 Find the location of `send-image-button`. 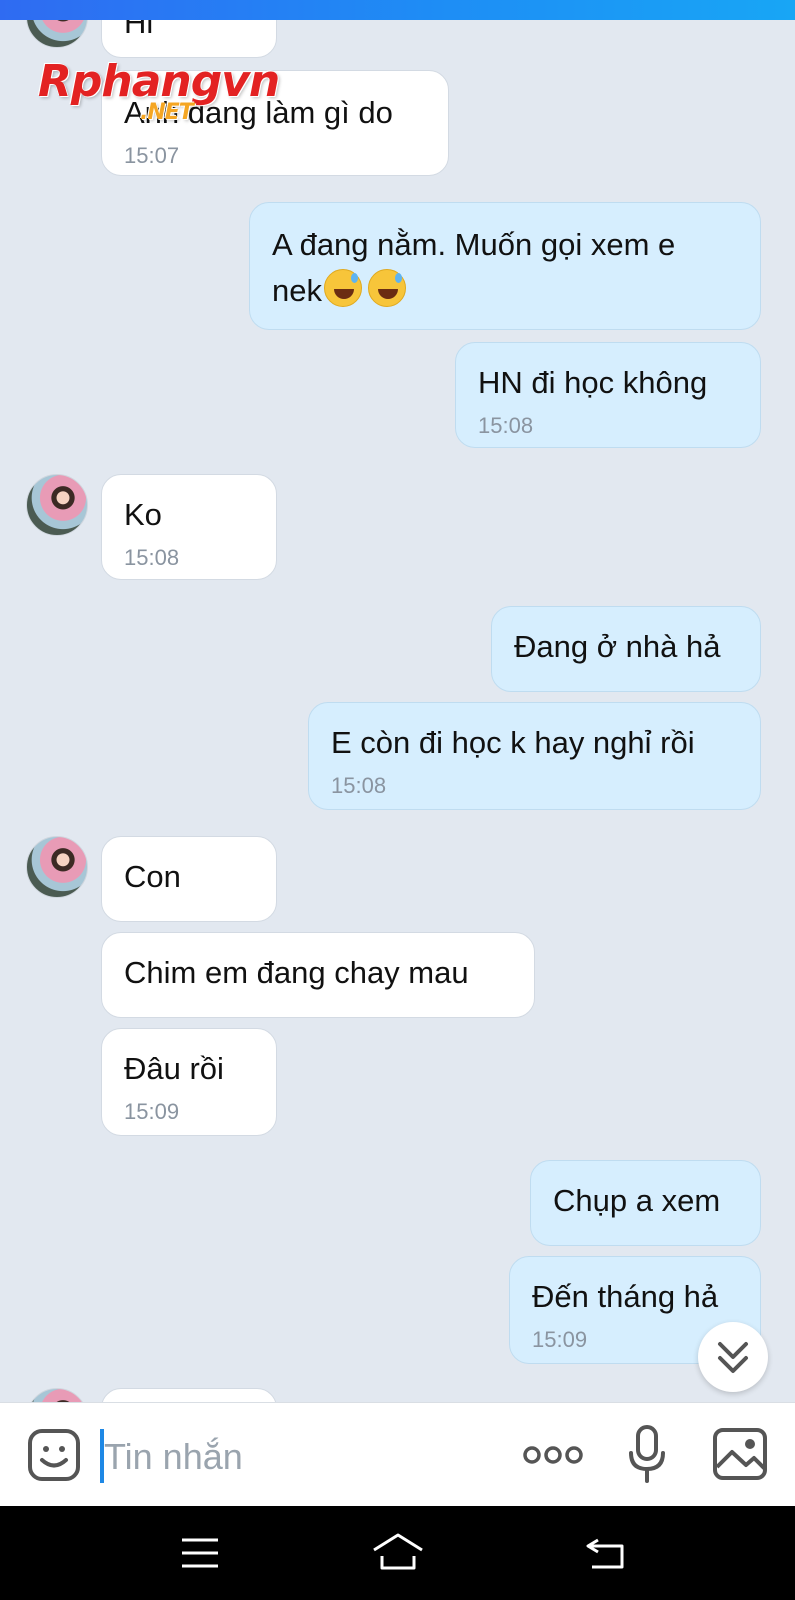

send-image-button is located at coordinates (740, 1454).